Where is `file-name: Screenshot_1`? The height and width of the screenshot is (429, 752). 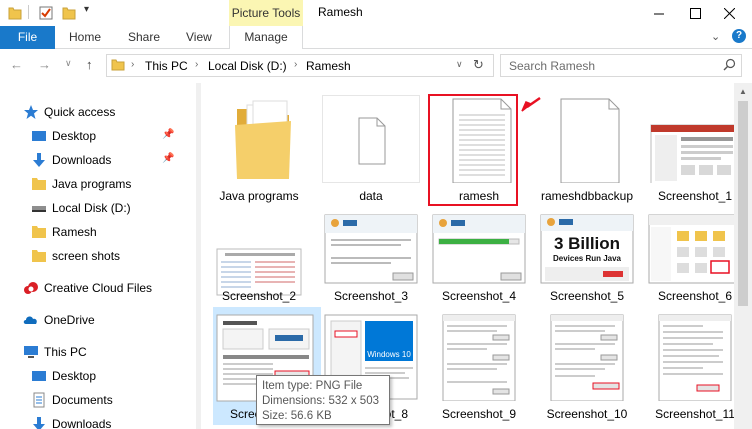 file-name: Screenshot_1 is located at coordinates (695, 196).